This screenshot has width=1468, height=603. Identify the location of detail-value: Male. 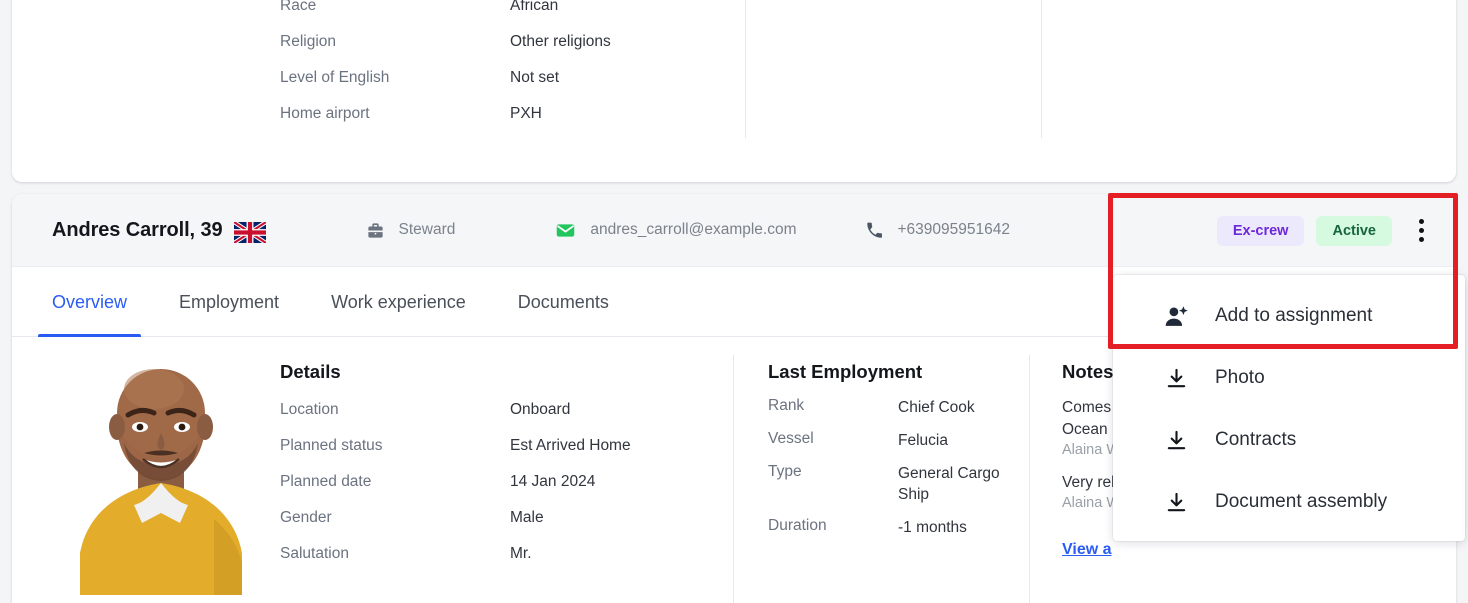
(527, 517).